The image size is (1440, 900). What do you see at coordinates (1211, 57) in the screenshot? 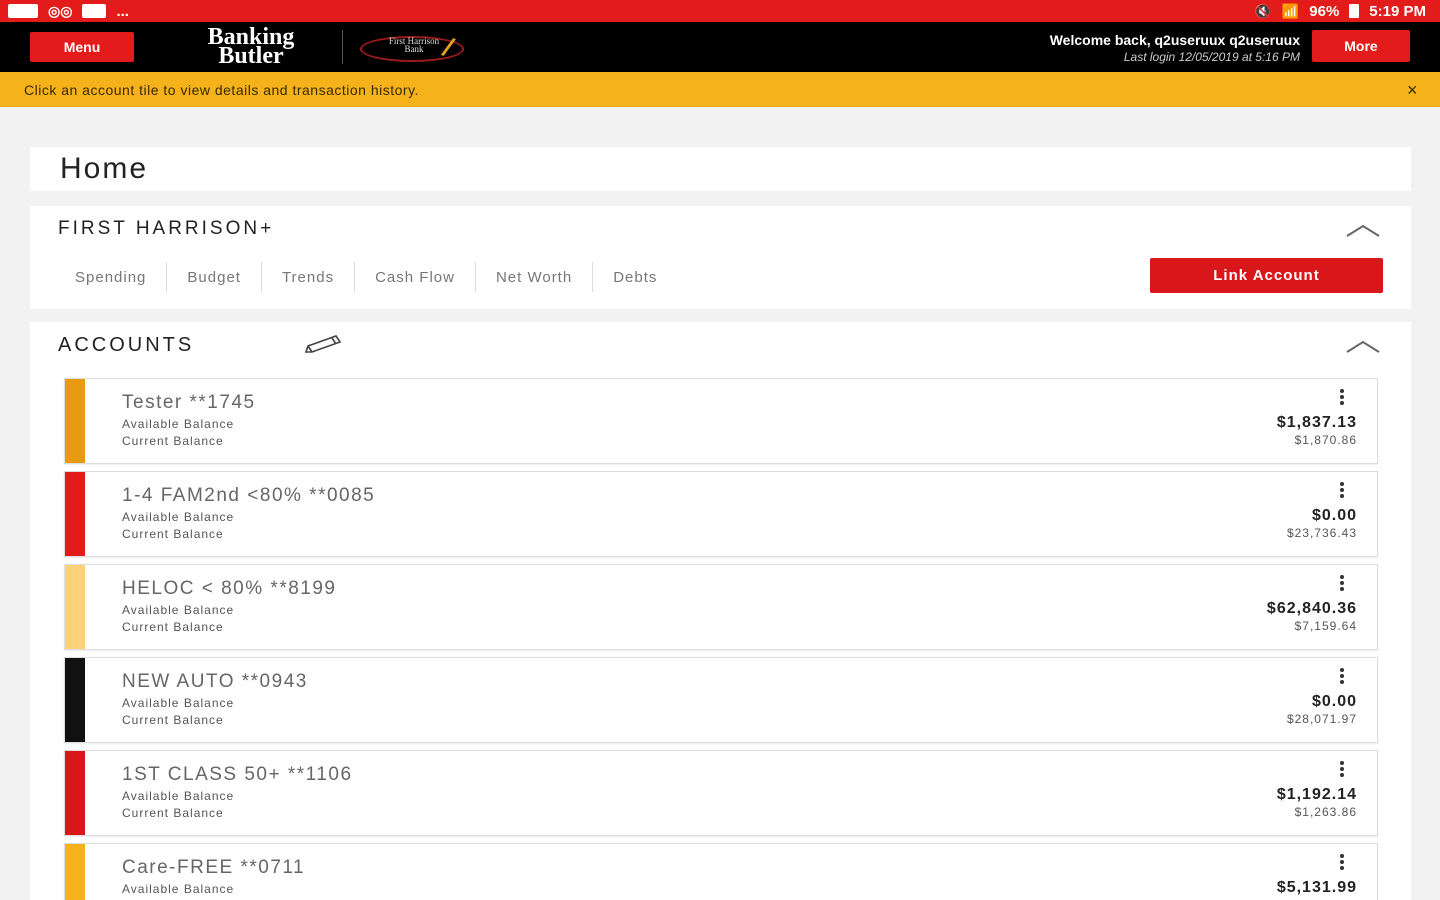
I see `last-login-text: Last login 12/05/2019 at 5:16 PM` at bounding box center [1211, 57].